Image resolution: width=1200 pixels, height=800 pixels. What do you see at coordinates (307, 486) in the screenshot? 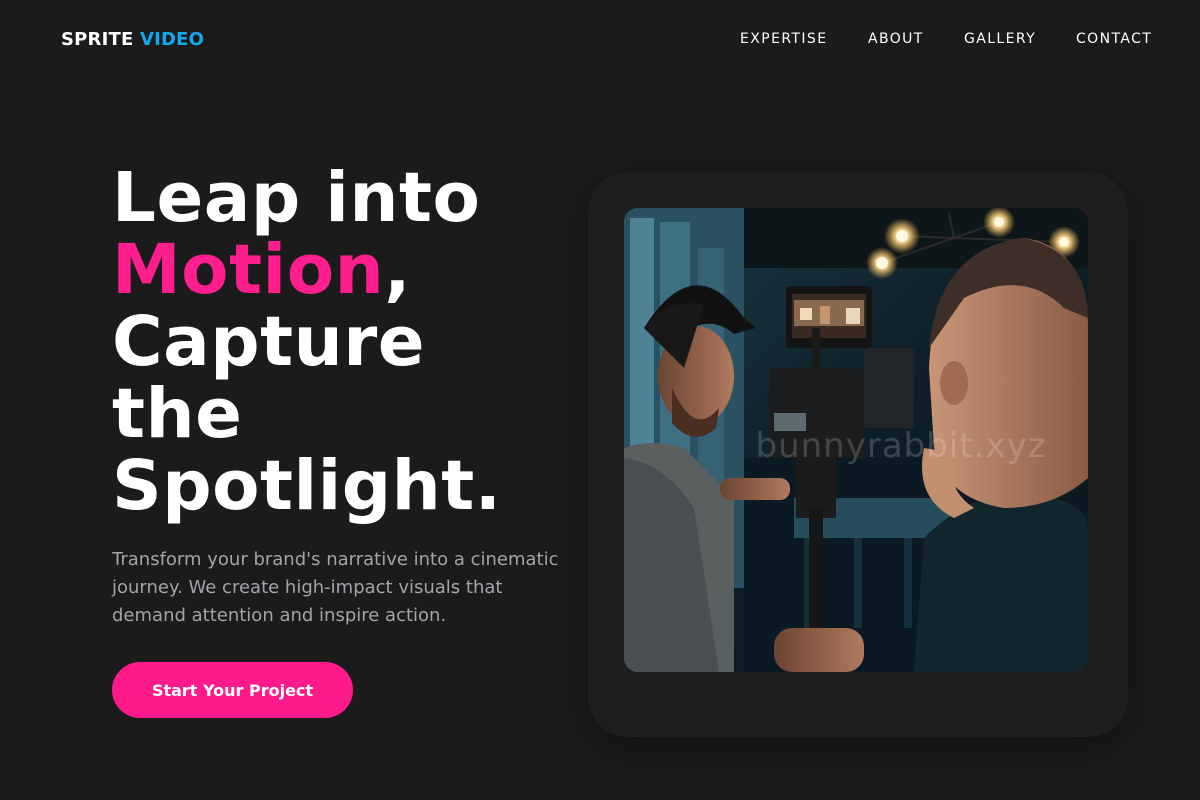
I see `hero-title-line-5: Spotlight.` at bounding box center [307, 486].